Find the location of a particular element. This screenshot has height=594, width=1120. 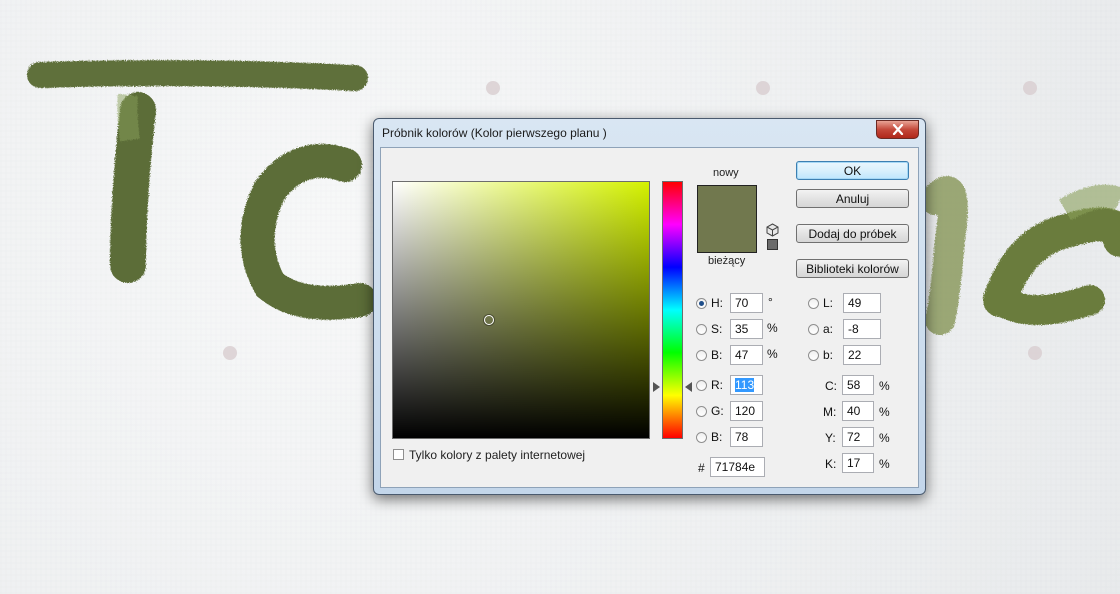

black-label: K: is located at coordinates (831, 464).